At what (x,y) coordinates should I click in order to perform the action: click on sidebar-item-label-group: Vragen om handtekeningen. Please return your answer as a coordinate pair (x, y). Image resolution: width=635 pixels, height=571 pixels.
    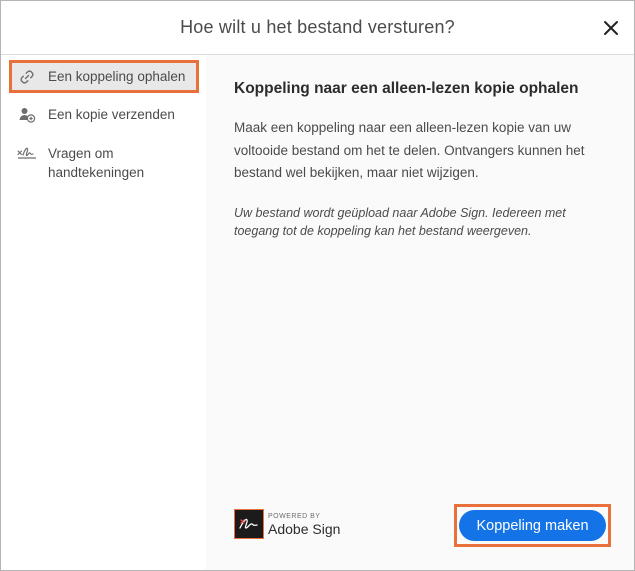
    Looking at the image, I should click on (96, 163).